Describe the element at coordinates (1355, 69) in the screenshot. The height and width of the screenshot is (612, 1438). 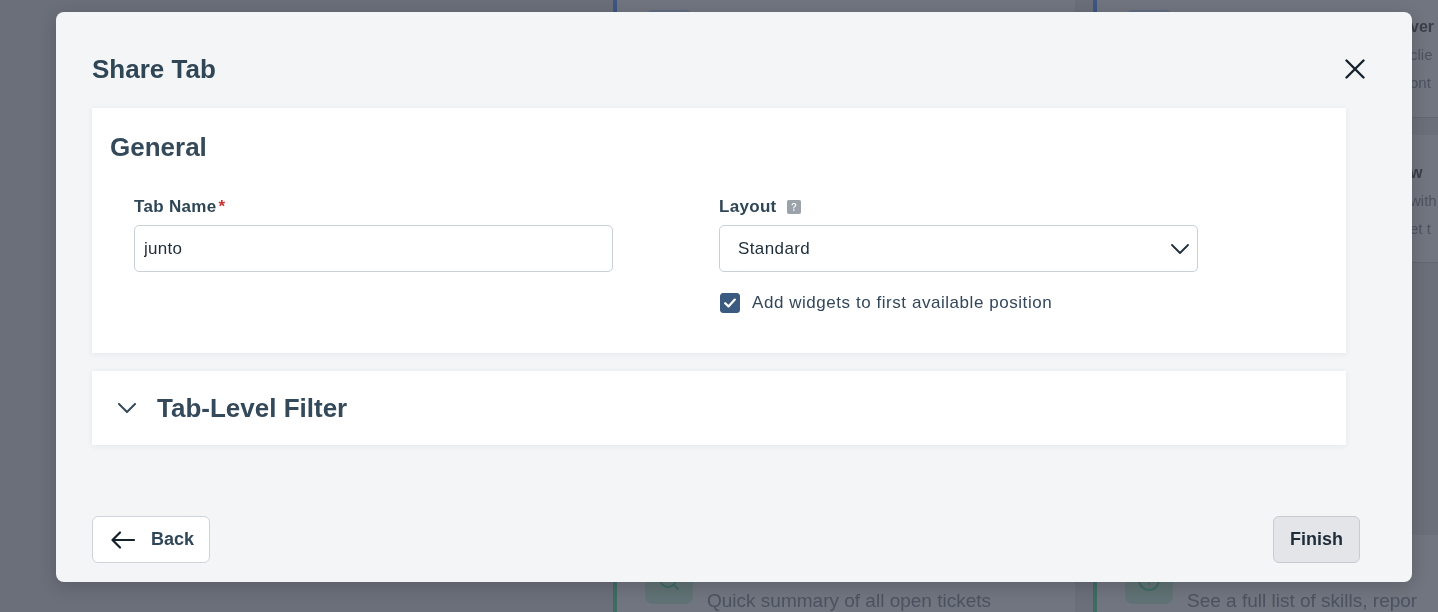
I see `close-icon` at that location.